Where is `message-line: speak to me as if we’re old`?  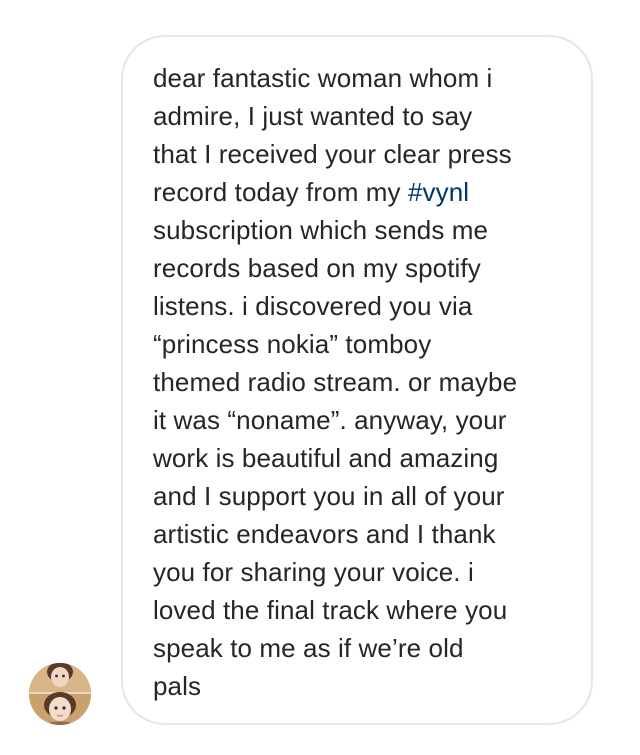 message-line: speak to me as if we’re old is located at coordinates (308, 648).